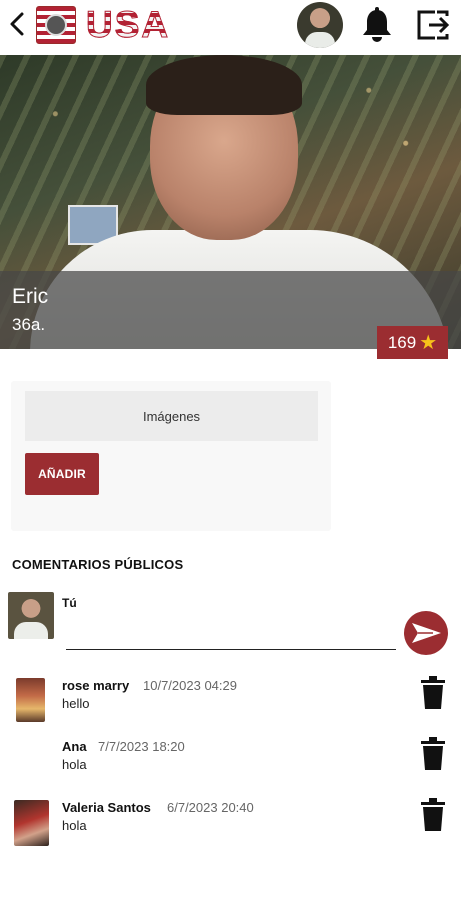  Describe the element at coordinates (76, 703) in the screenshot. I see `comment-text: hello` at that location.